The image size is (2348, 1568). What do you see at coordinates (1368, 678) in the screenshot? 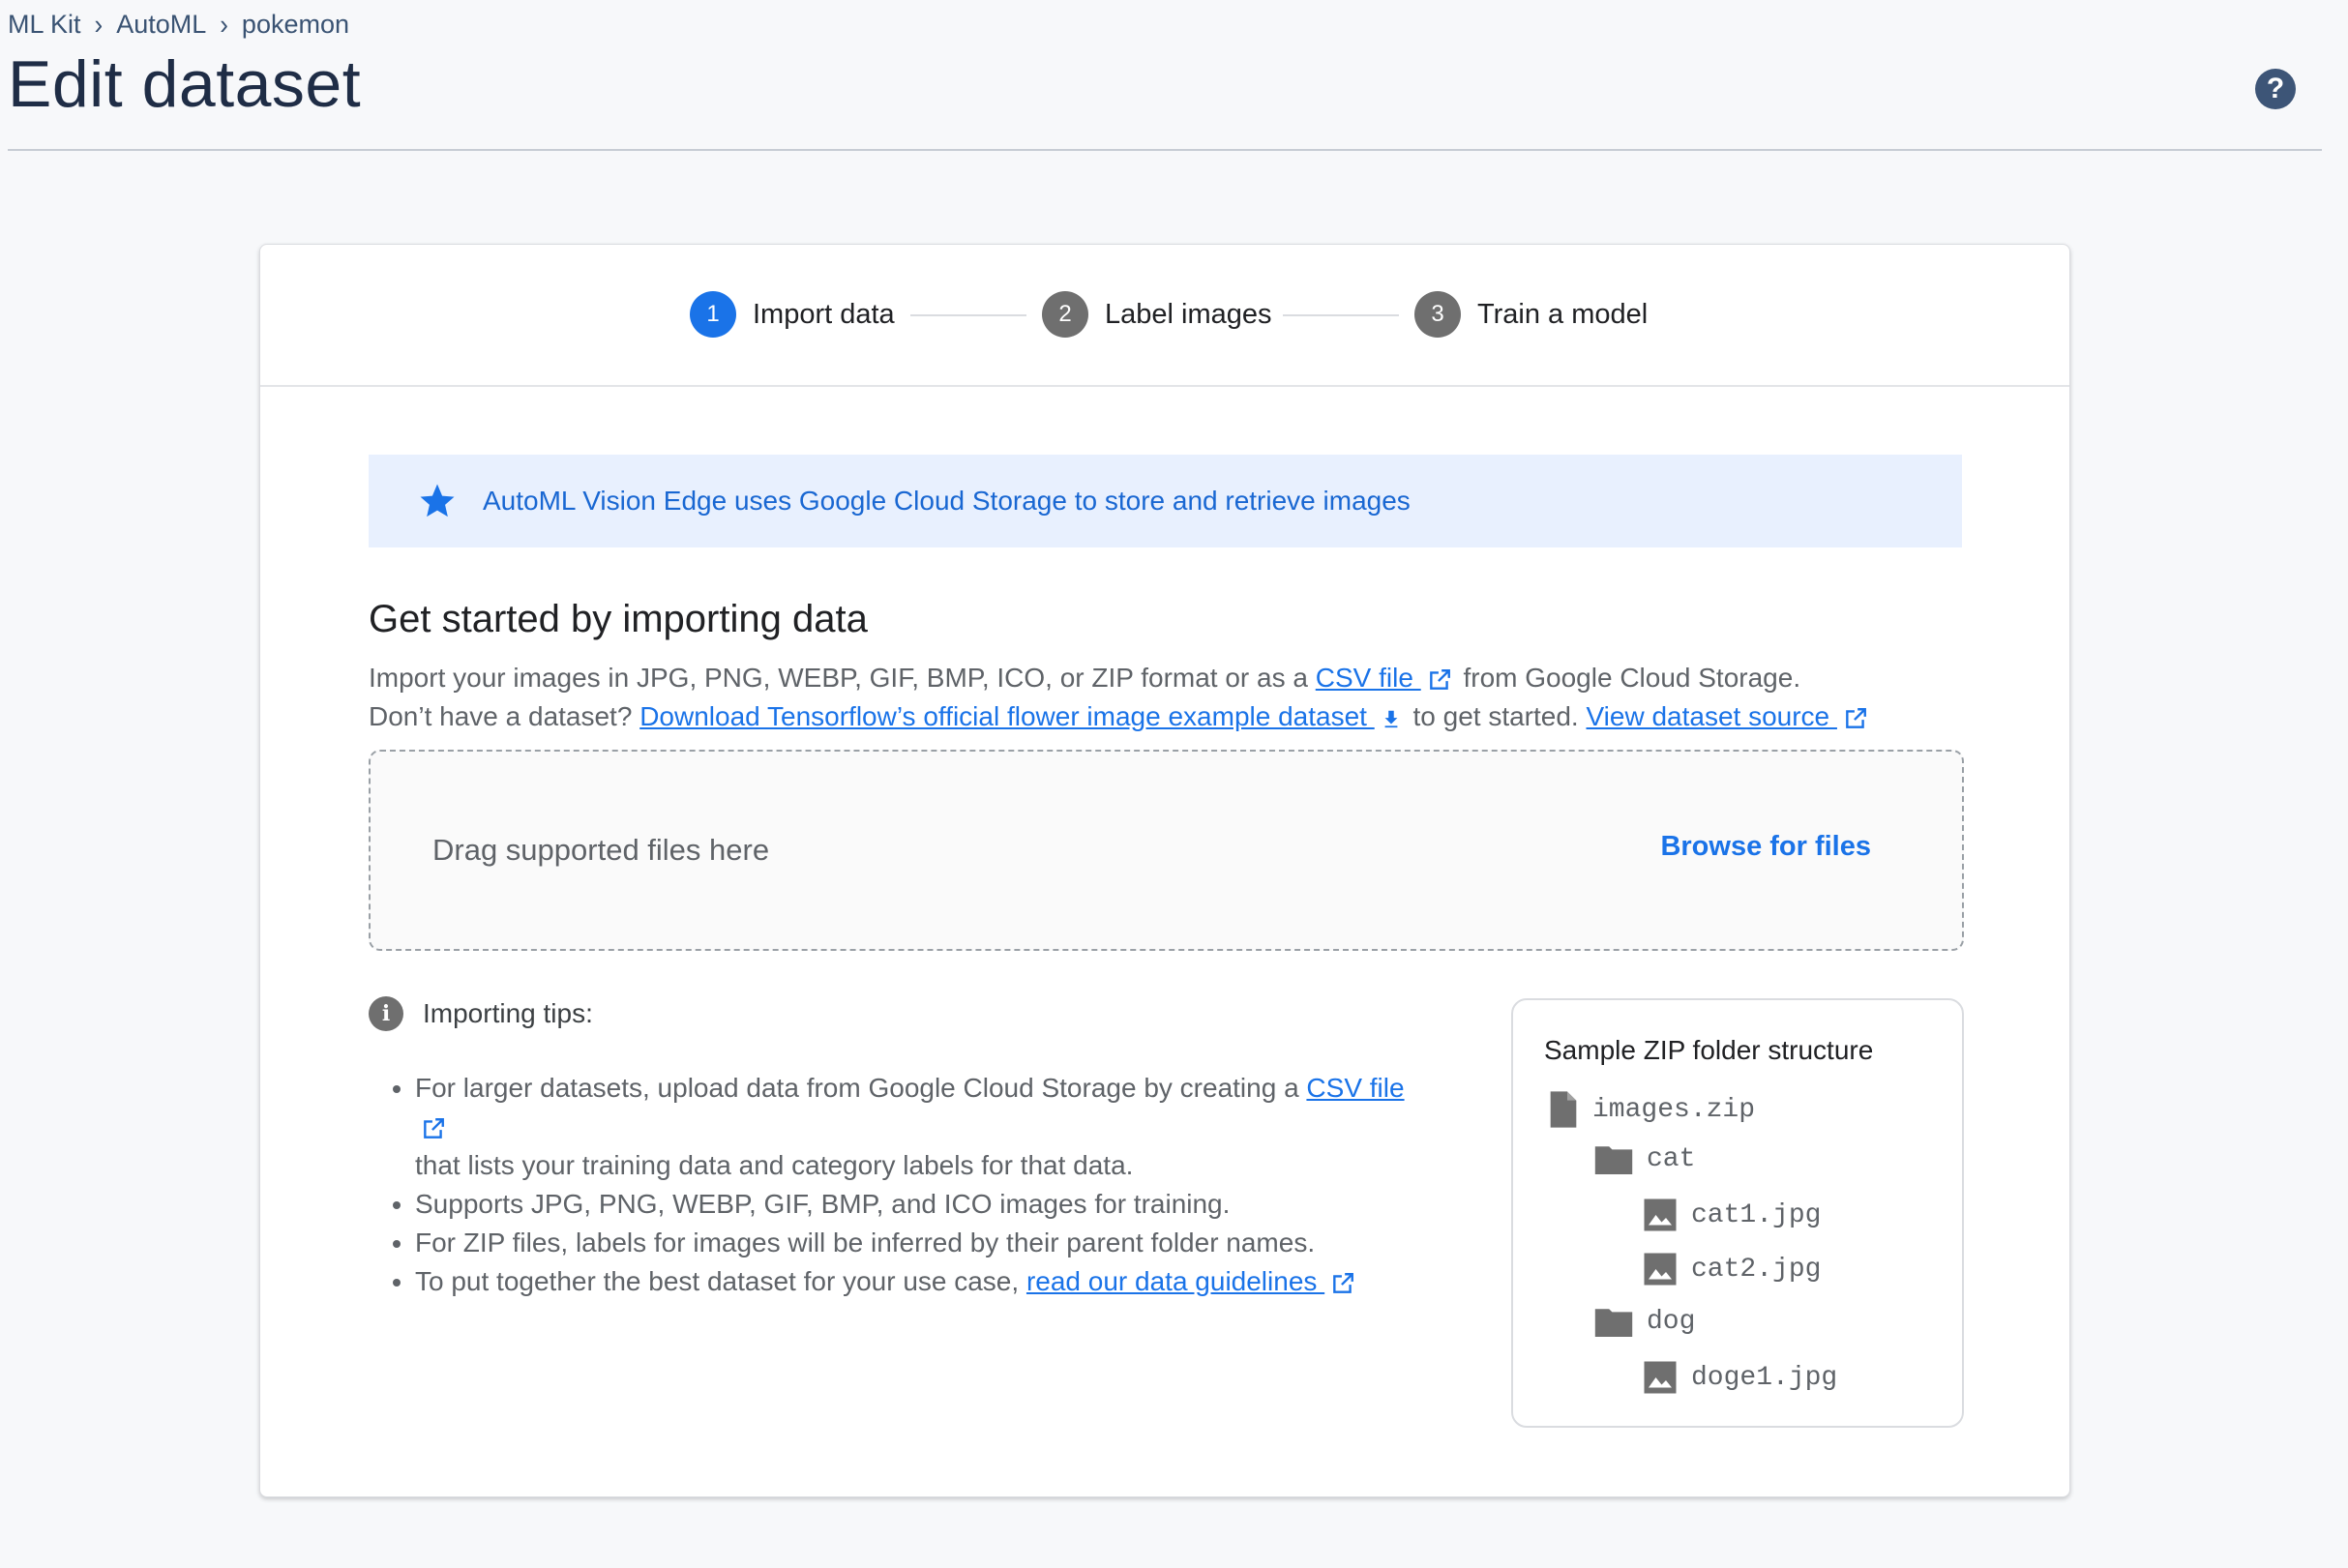
I see `csv-file-link: CSV file` at bounding box center [1368, 678].